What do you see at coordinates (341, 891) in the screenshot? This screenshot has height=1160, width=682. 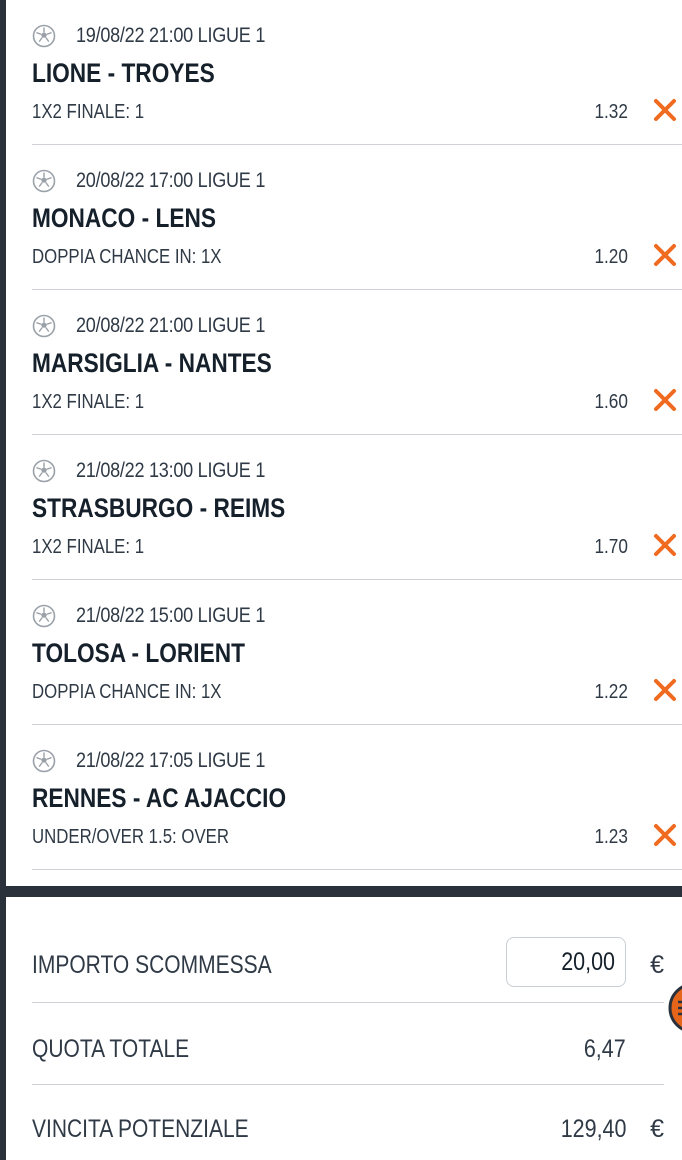 I see `section-divider` at bounding box center [341, 891].